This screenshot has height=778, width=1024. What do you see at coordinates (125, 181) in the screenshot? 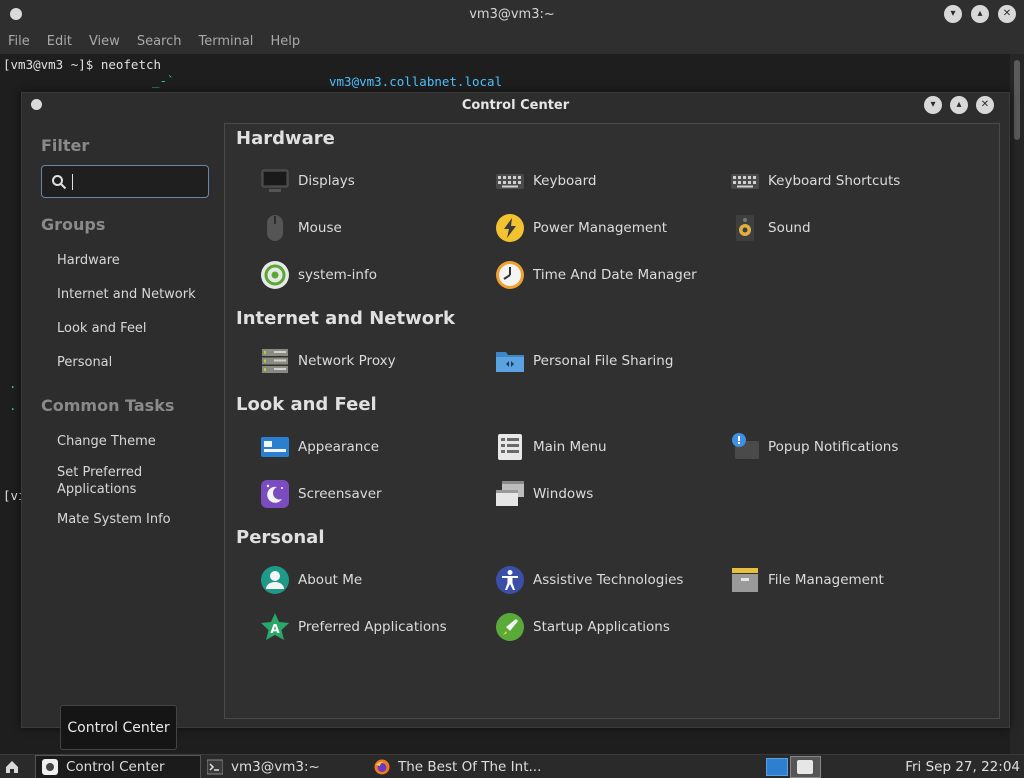
I see `search-input` at bounding box center [125, 181].